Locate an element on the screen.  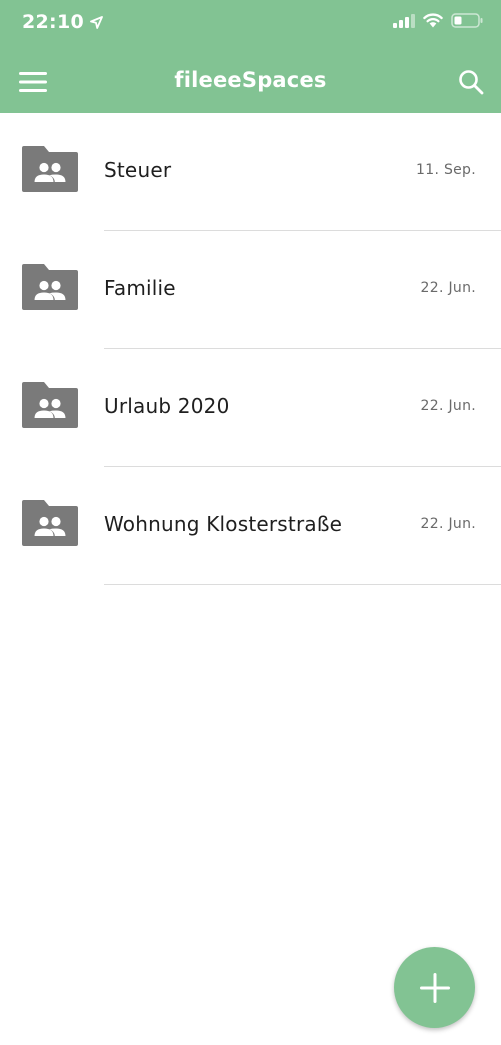
status-time: 22:10 is located at coordinates (62, 22).